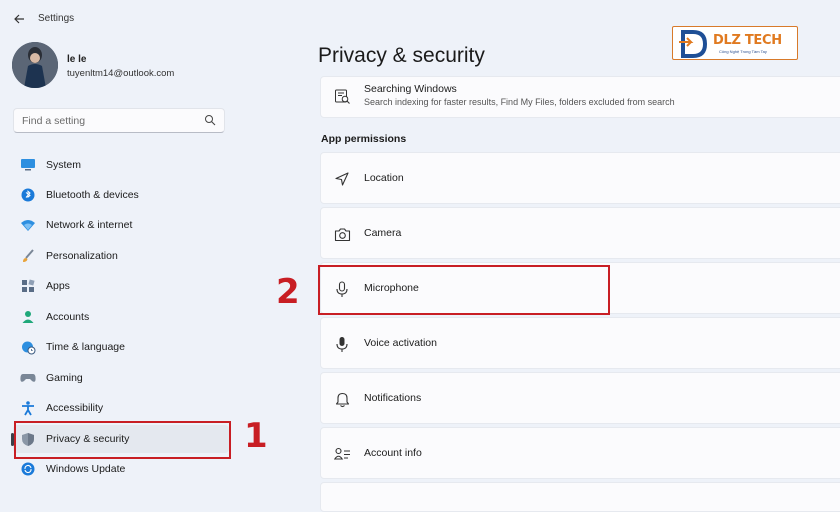  Describe the element at coordinates (121, 256) in the screenshot. I see `sidebar-item-personalization: Personalization` at that location.